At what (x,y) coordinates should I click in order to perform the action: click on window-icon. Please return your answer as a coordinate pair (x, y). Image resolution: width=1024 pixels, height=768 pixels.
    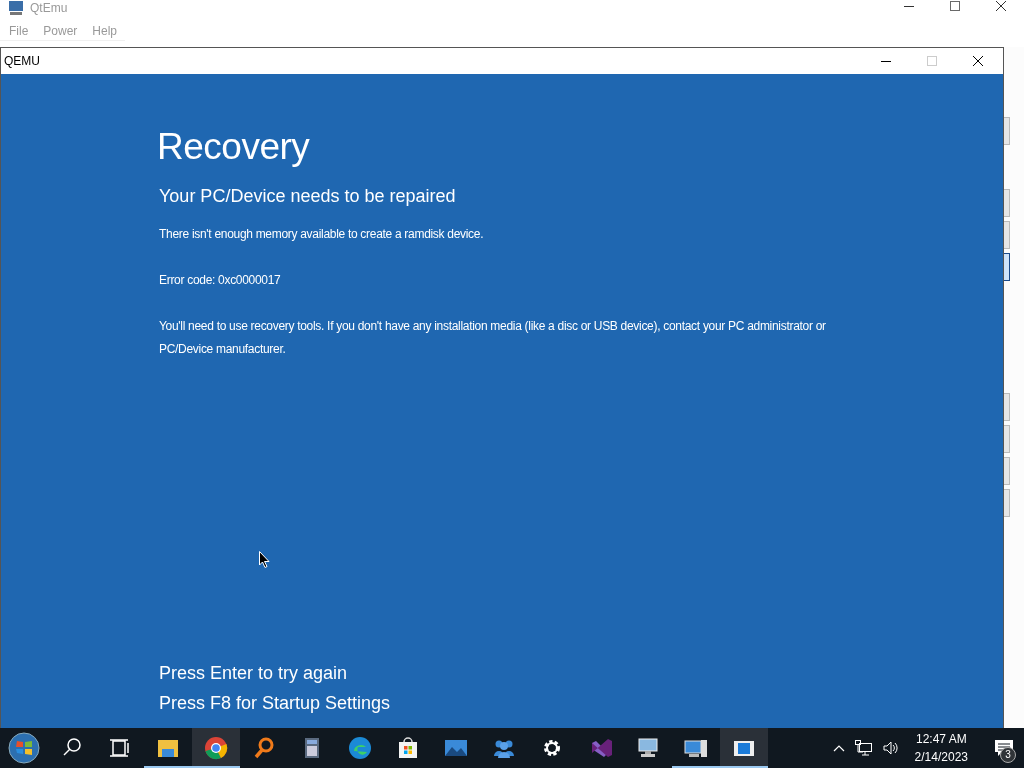
    Looking at the image, I should click on (744, 748).